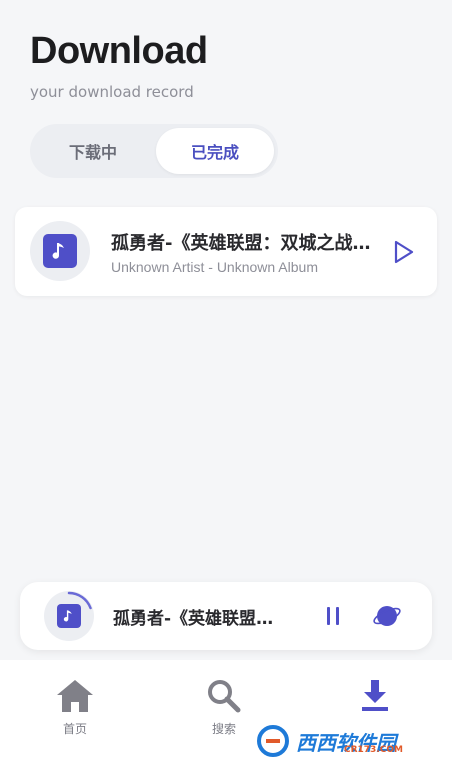  What do you see at coordinates (387, 616) in the screenshot?
I see `planet-icon` at bounding box center [387, 616].